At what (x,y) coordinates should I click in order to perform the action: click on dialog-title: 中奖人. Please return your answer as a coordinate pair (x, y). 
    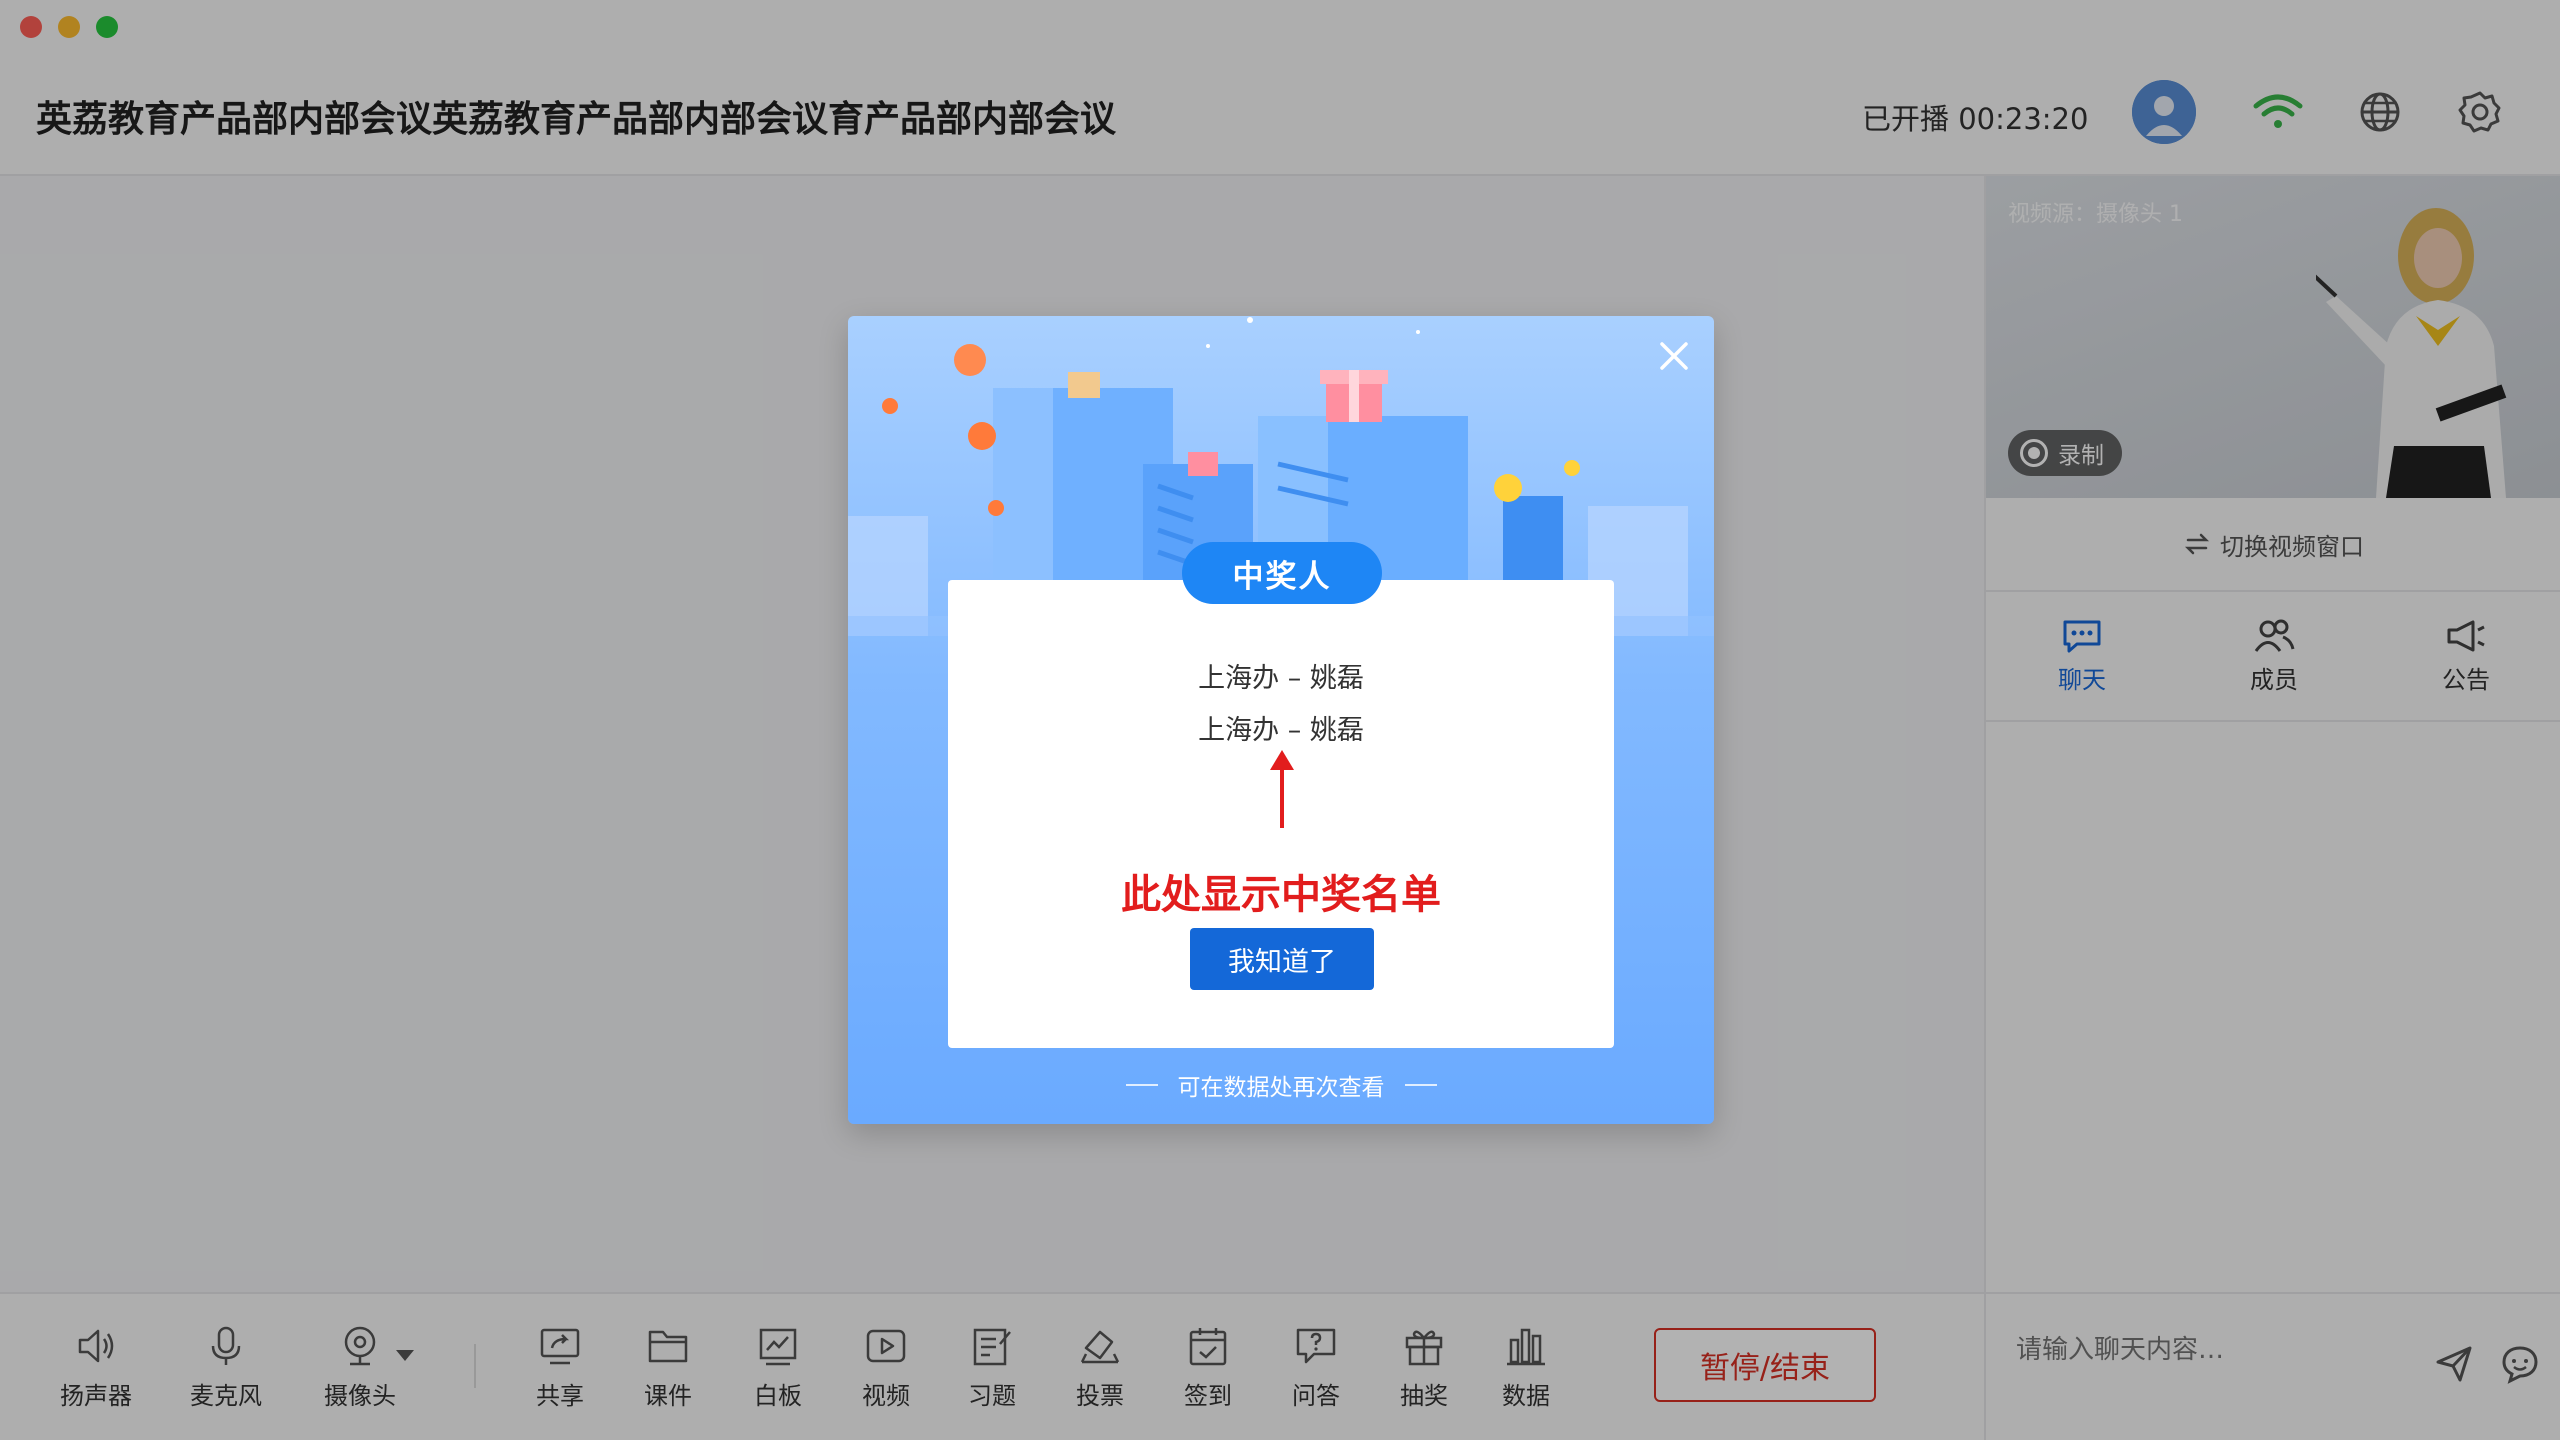
    Looking at the image, I should click on (1282, 573).